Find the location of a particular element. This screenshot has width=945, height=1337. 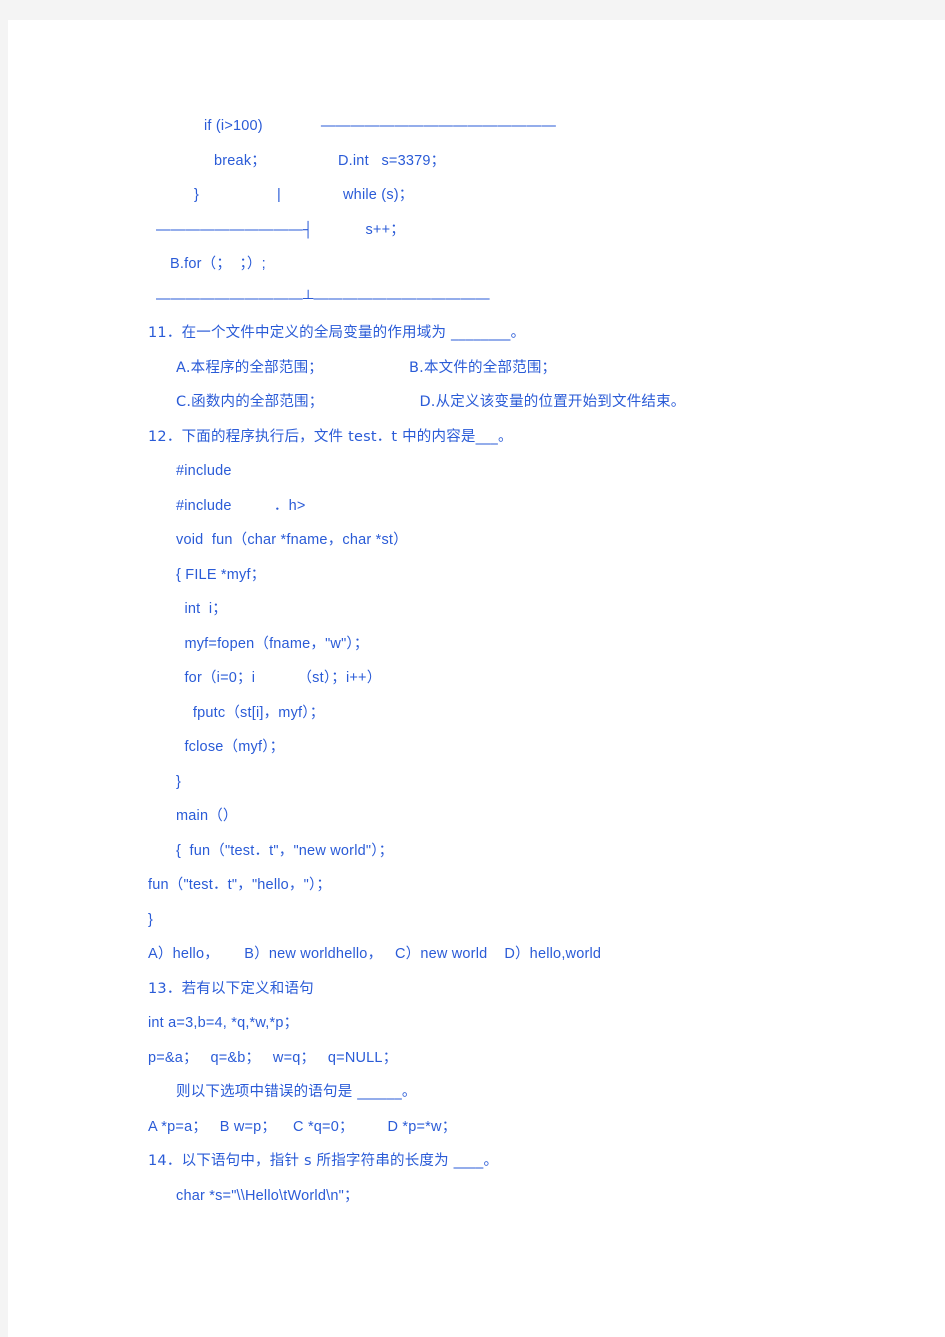

question-12-code-line-14: } is located at coordinates (151, 919).